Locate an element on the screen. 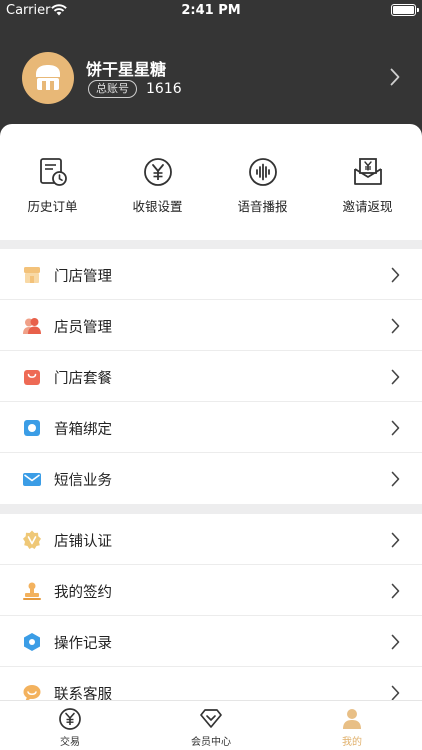  diamond-tab-icon is located at coordinates (211, 718).